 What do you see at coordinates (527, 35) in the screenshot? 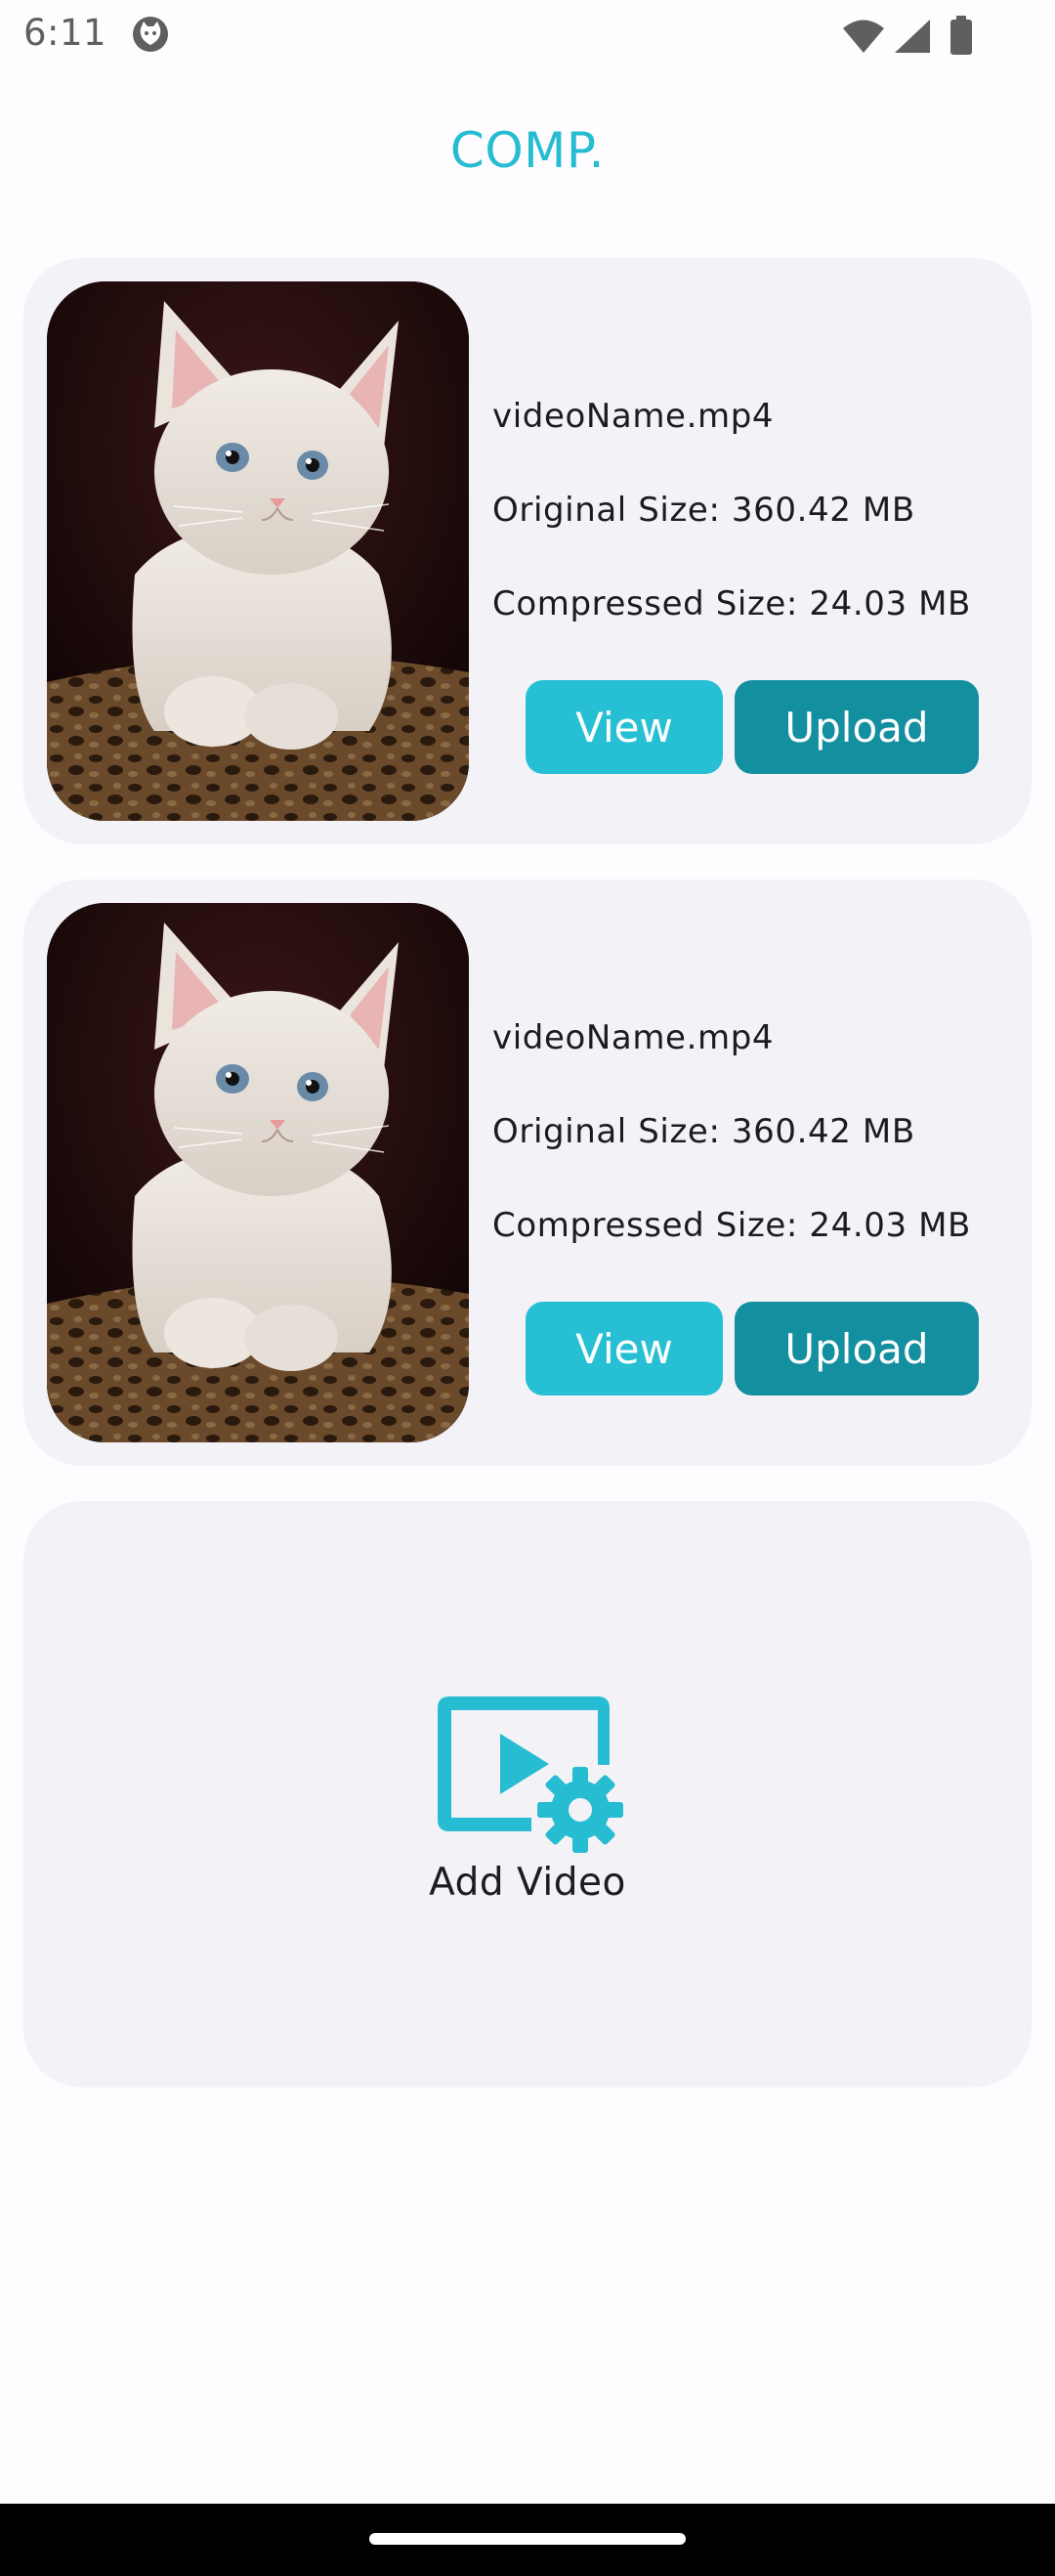
I see `status-bar: 6:11` at bounding box center [527, 35].